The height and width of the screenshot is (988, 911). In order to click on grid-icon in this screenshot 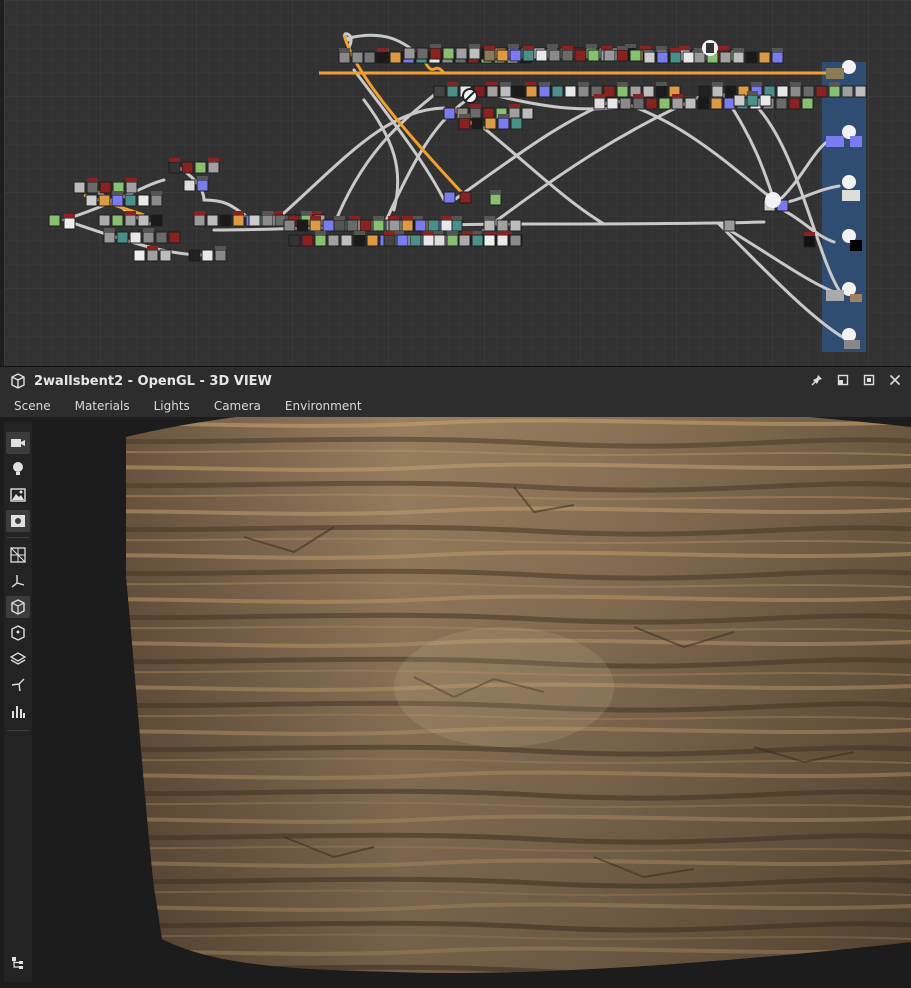, I will do `click(18, 555)`.